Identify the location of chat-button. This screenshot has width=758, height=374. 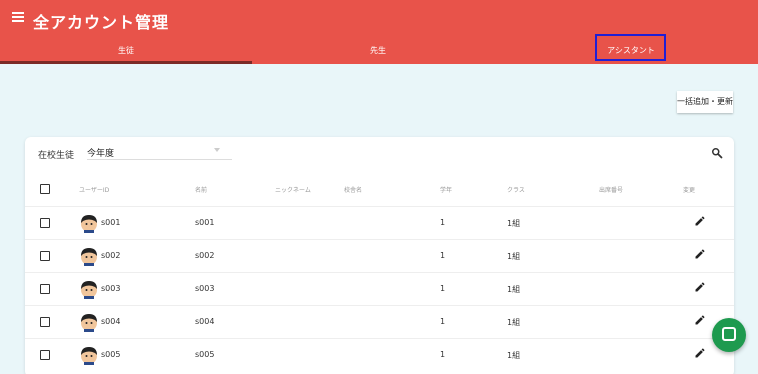
(729, 335).